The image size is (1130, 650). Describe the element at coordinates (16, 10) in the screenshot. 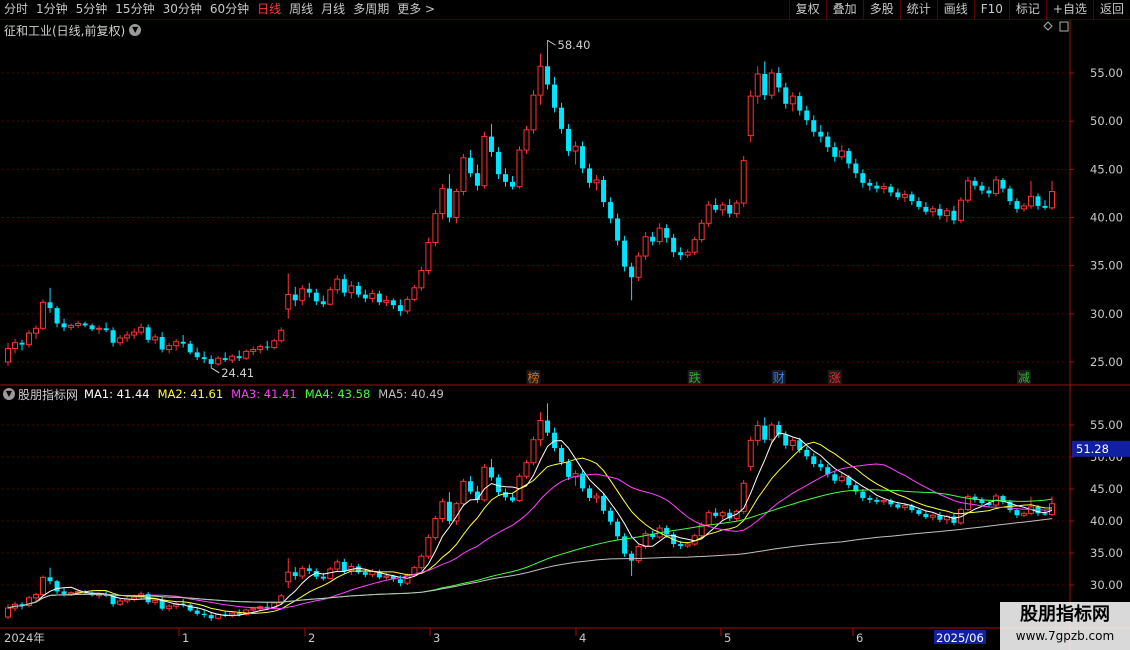

I see `period-button: 分时` at that location.